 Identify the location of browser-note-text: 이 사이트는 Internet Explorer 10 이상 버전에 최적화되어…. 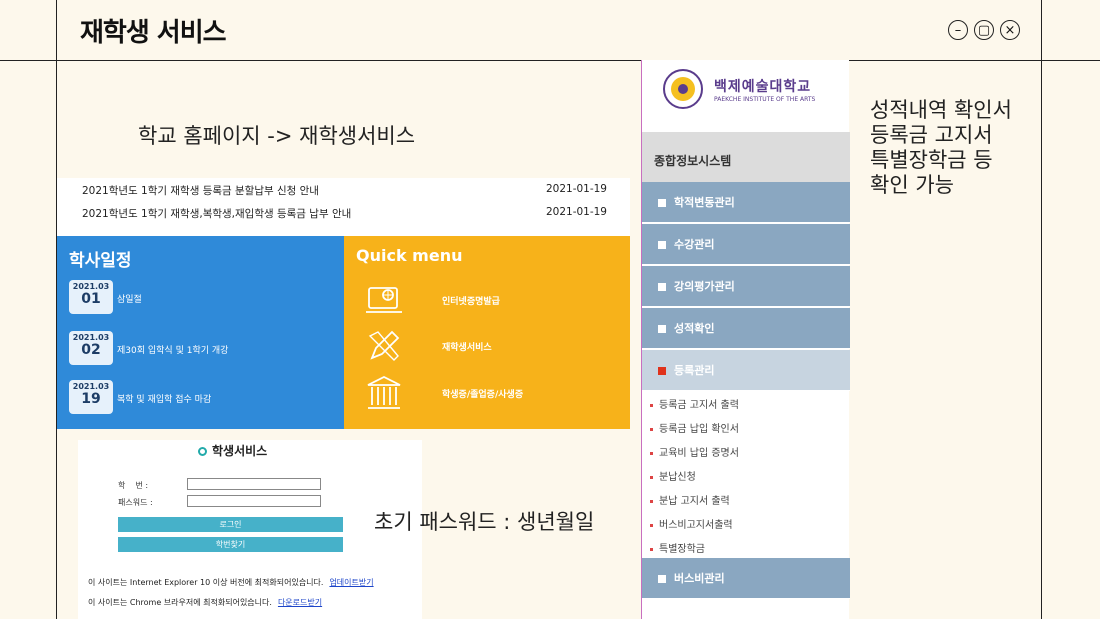
(206, 582).